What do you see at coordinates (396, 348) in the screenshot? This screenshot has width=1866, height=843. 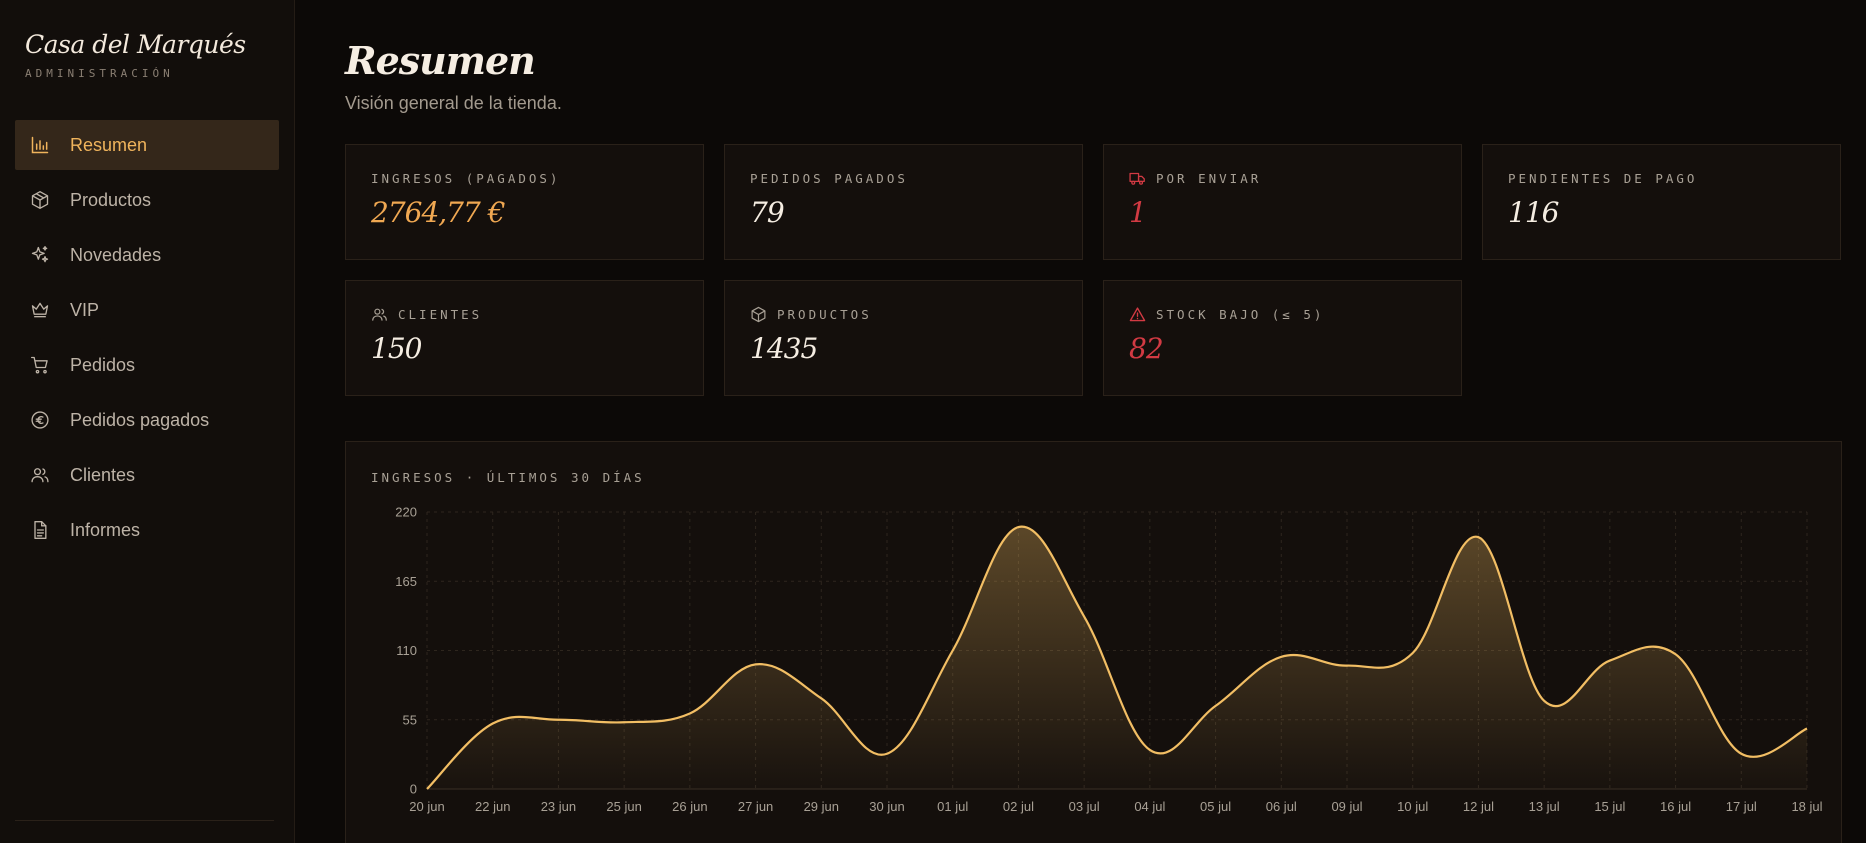 I see `stat-card-value: 150` at bounding box center [396, 348].